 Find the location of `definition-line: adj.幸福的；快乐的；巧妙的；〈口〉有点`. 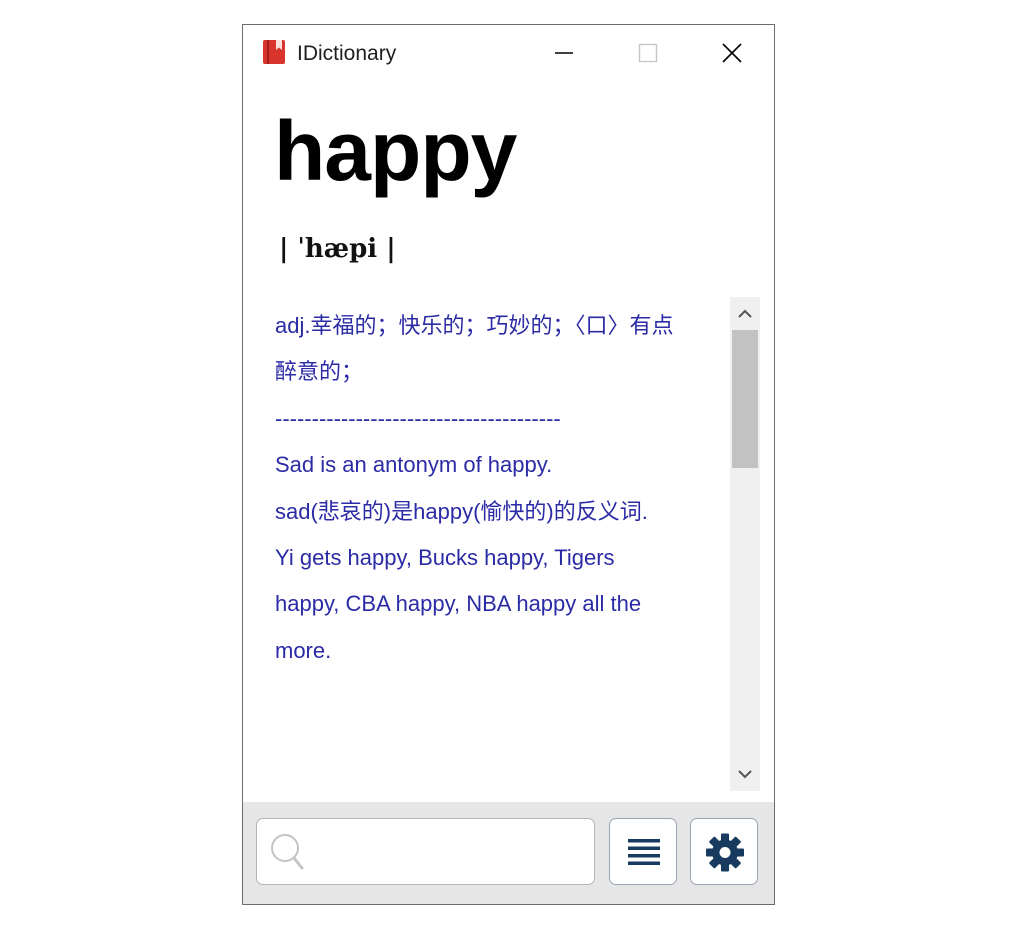

definition-line: adj.幸福的；快乐的；巧妙的；〈口〉有点 is located at coordinates (474, 325).